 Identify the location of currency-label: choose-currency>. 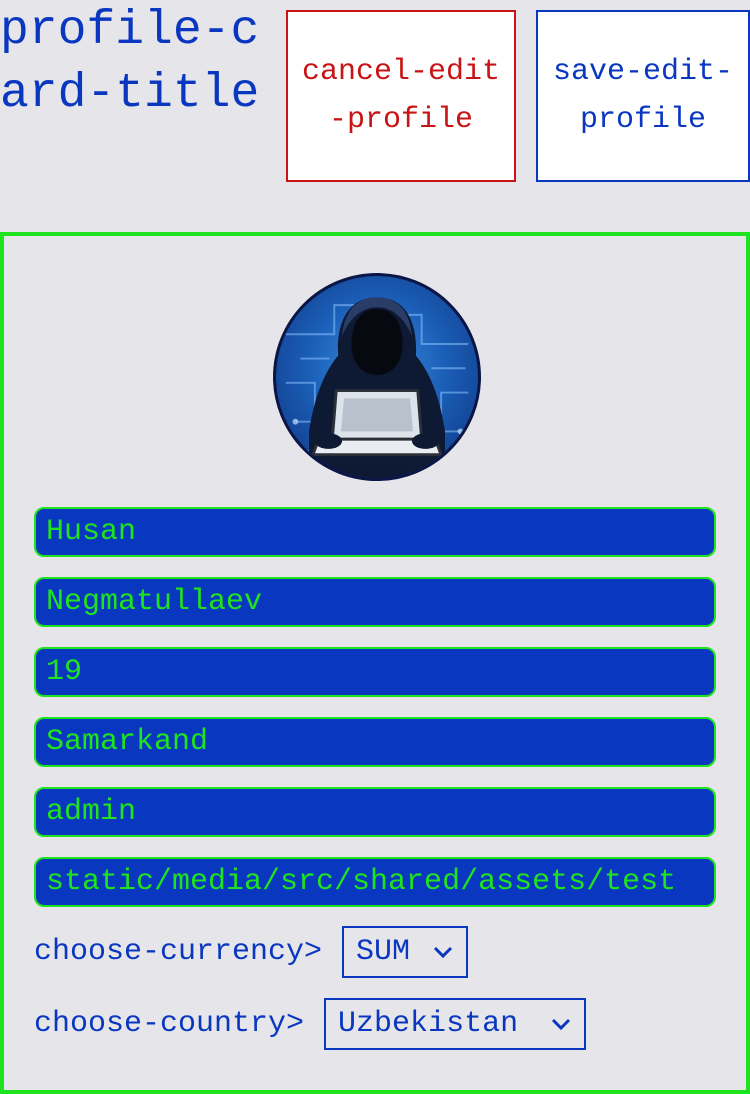
(178, 952).